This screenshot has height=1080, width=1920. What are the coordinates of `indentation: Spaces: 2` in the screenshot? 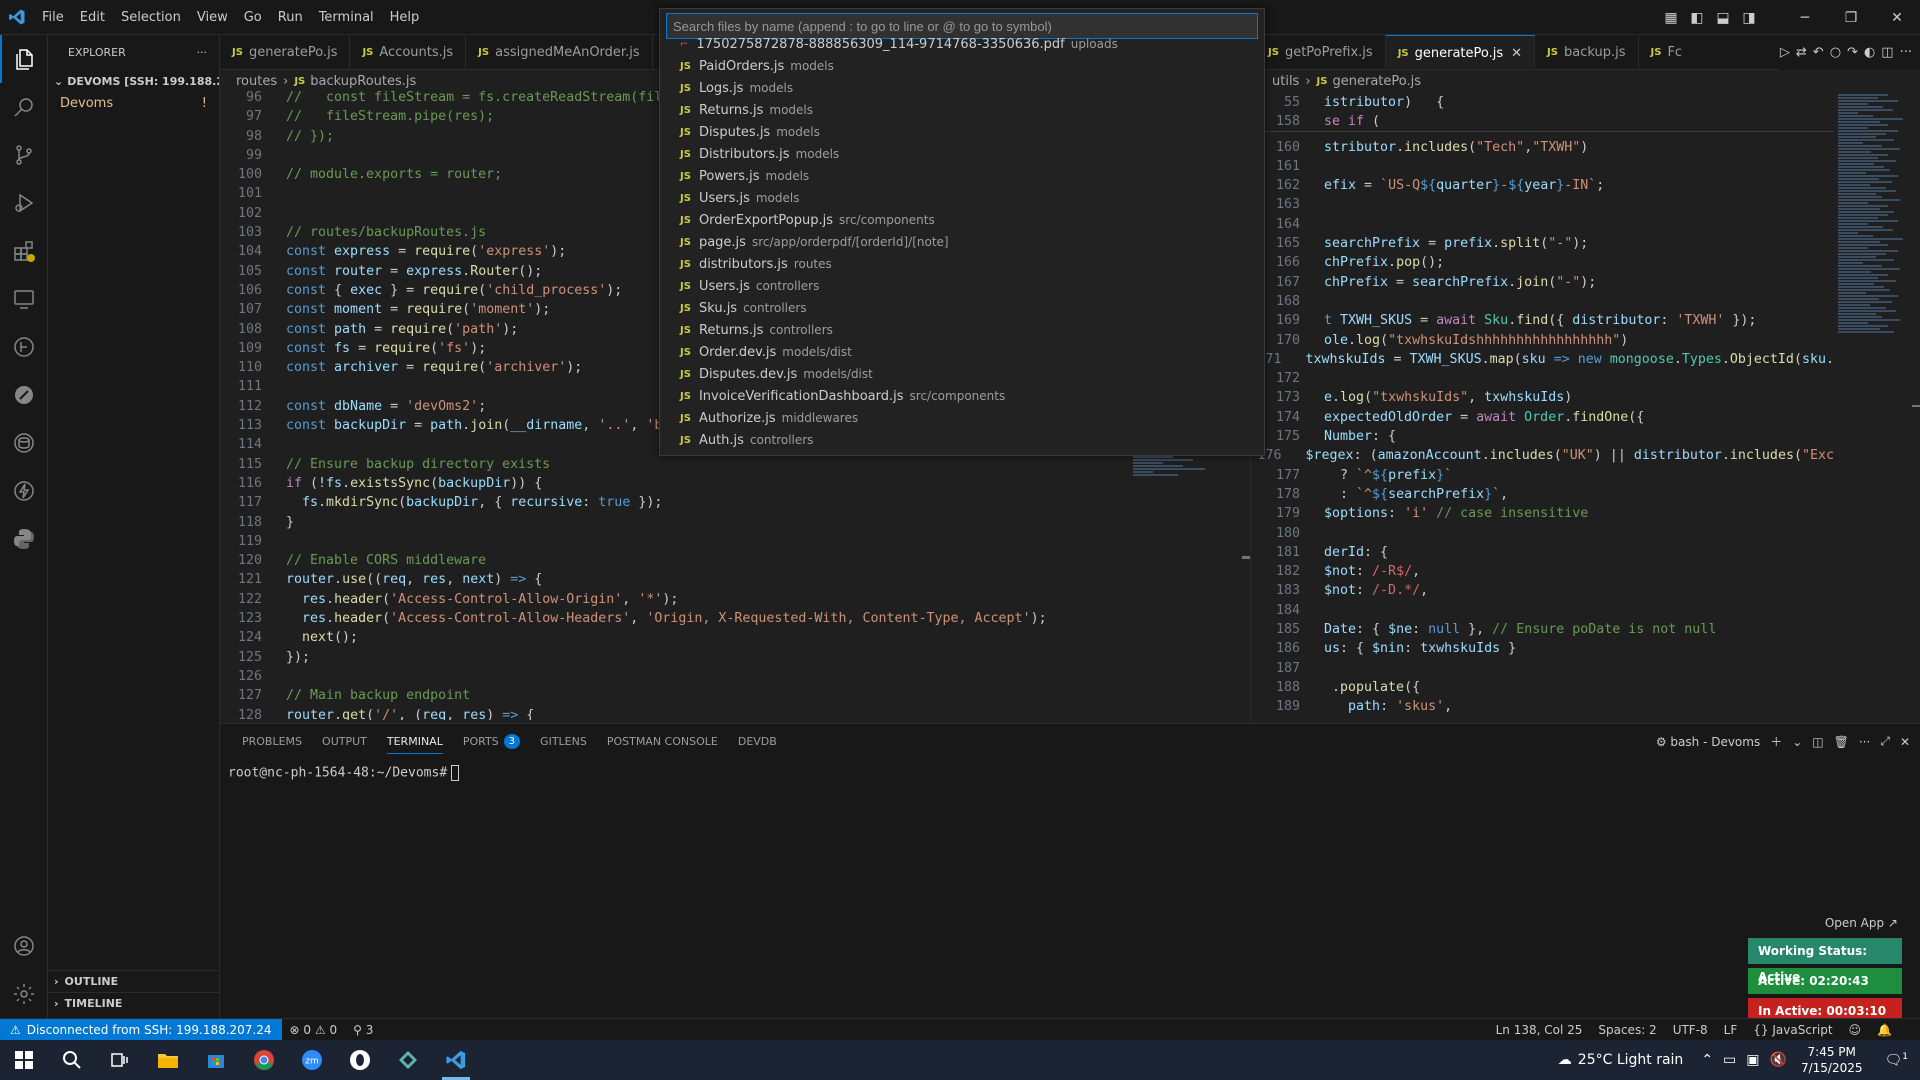 It's located at (1627, 1030).